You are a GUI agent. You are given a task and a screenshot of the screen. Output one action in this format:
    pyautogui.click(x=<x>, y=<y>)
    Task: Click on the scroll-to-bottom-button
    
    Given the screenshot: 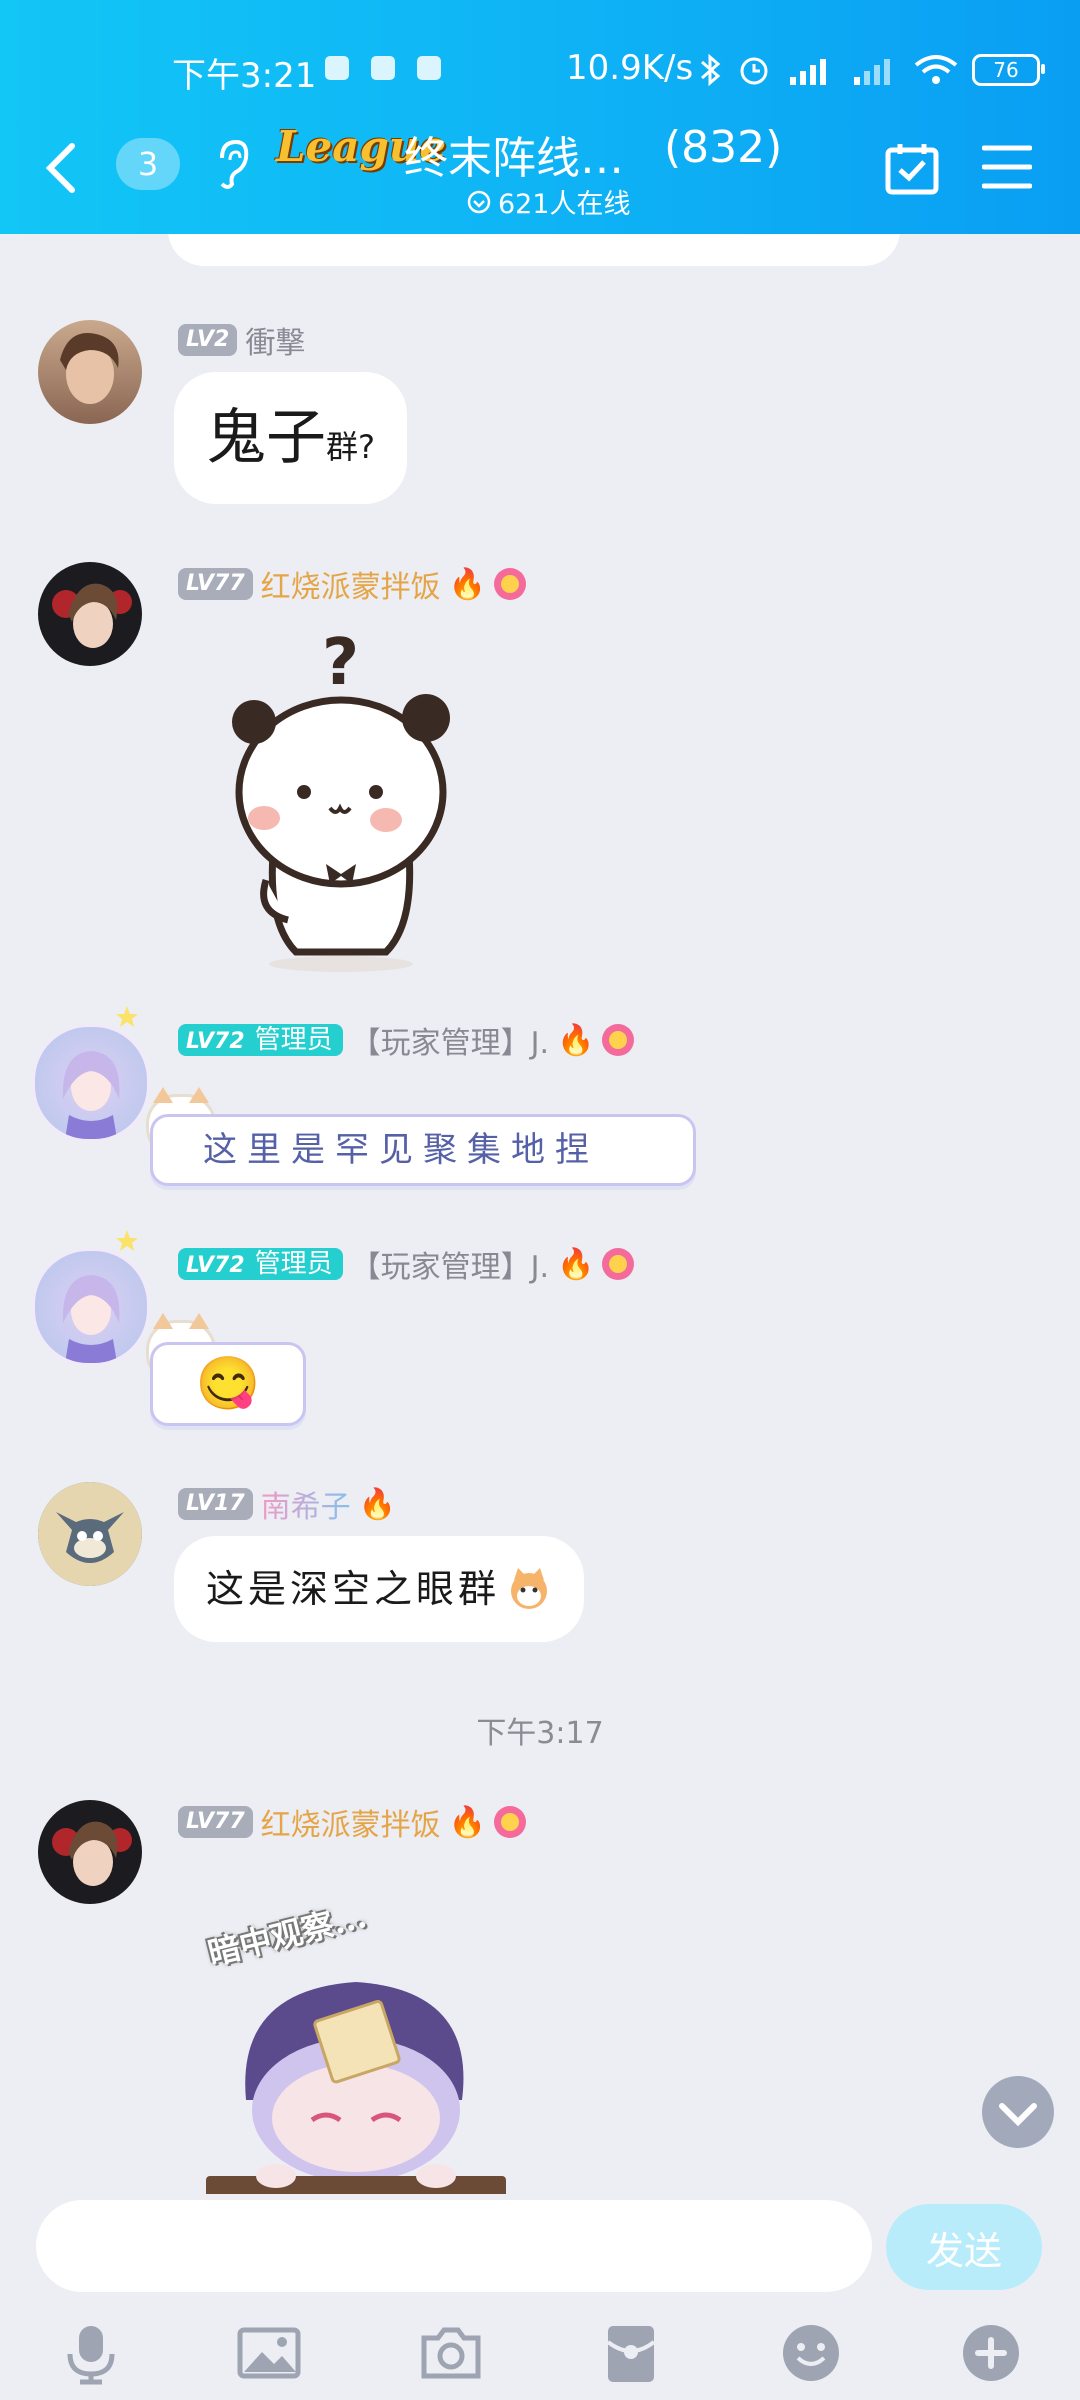 What is the action you would take?
    pyautogui.click(x=1018, y=2112)
    